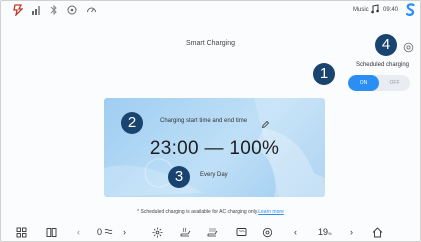  Describe the element at coordinates (210, 43) in the screenshot. I see `page-title: Smart Charging` at that location.